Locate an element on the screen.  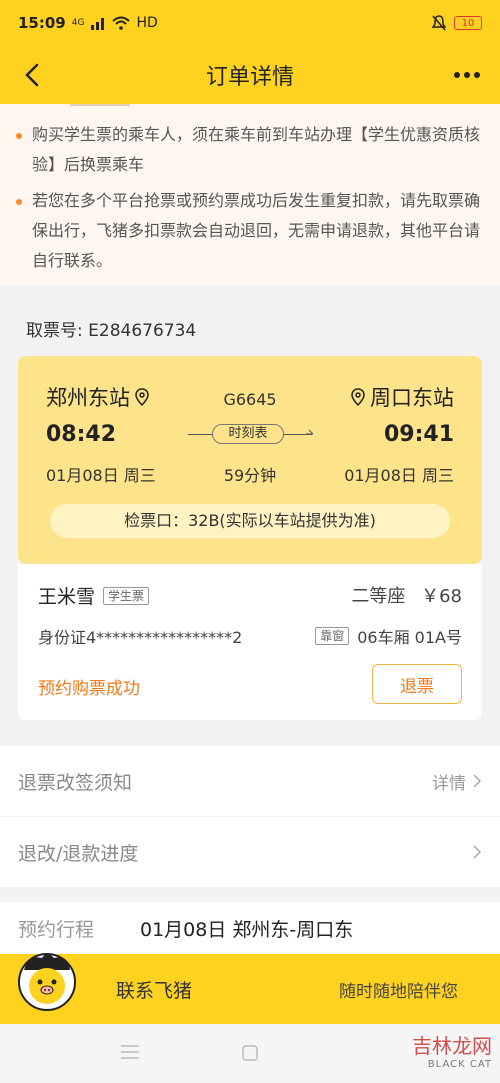
status-bar: 15:09 4G HD 10 is located at coordinates (250, 23).